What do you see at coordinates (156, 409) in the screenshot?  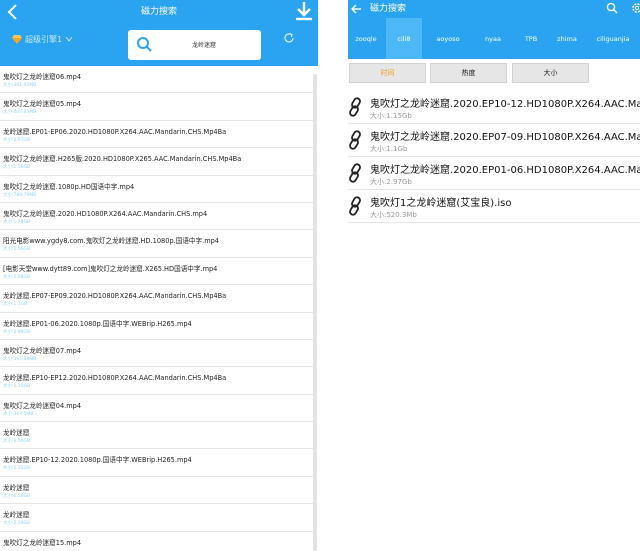 I see `list-item: 鬼吹灯之龙岭迷窟04.mp4 大小:363.5MB` at bounding box center [156, 409].